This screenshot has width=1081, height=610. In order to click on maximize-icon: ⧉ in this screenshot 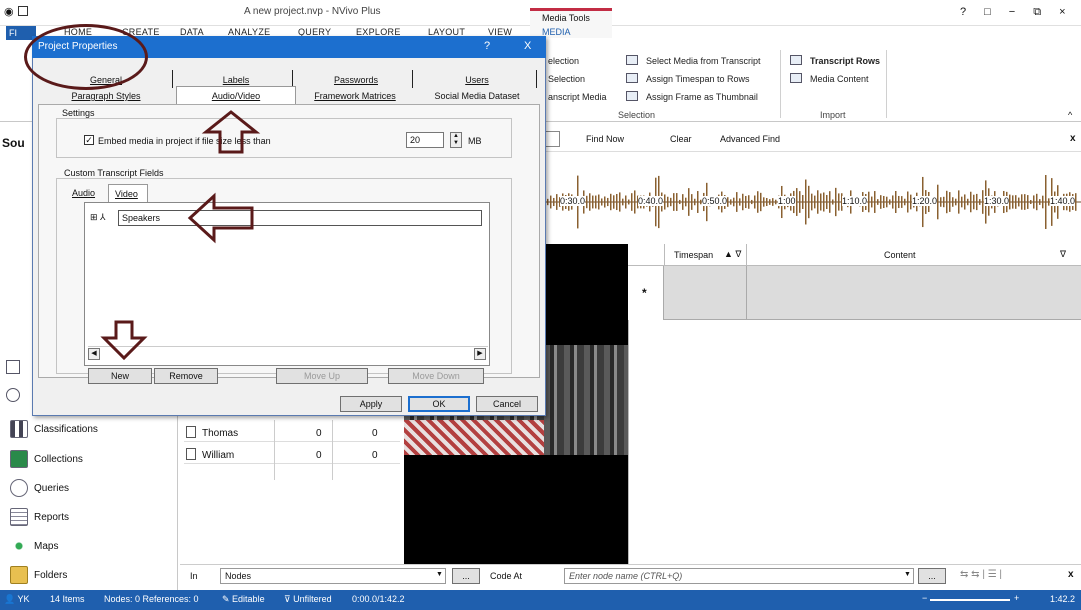, I will do `click(1046, 12)`.